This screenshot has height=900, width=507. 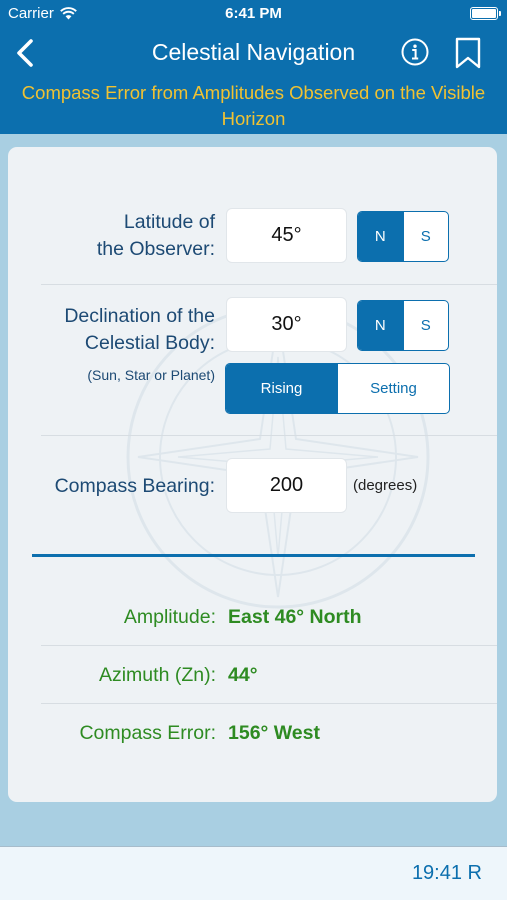 I want to click on declination-label-line1: Declination of the, so click(x=139, y=316).